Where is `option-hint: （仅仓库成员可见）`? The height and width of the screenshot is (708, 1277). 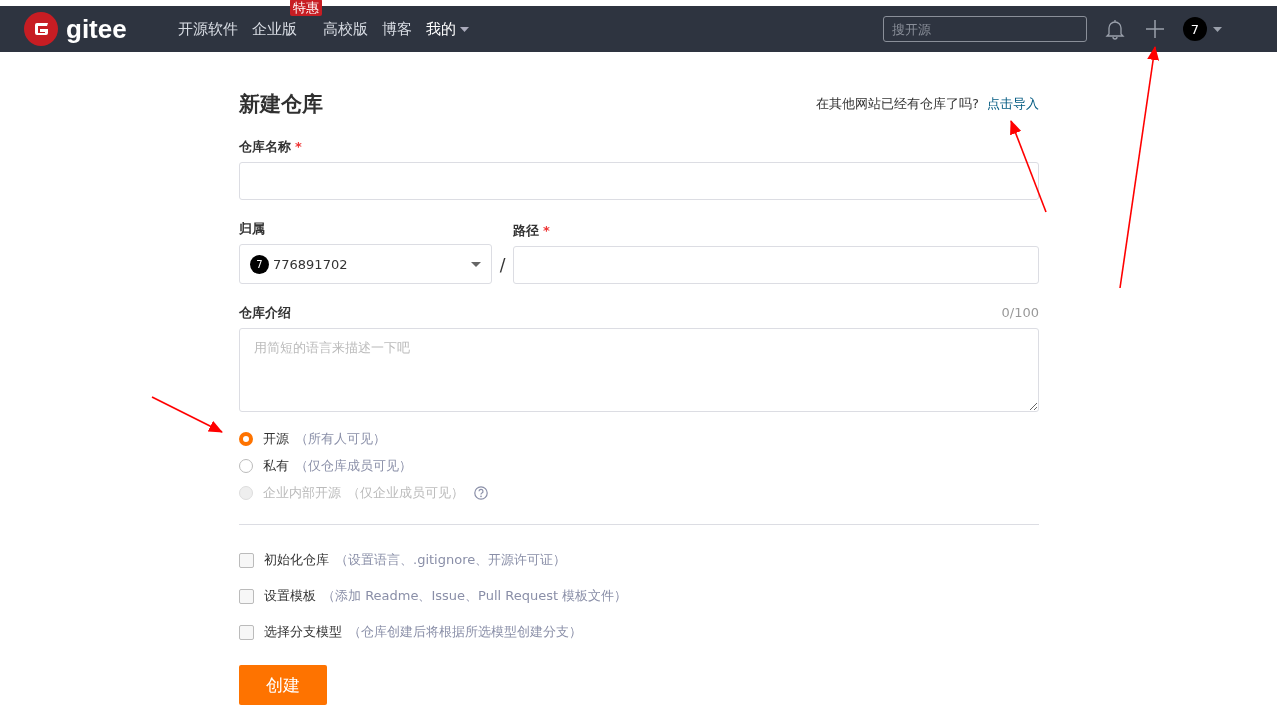
option-hint: （仅仓库成员可见） is located at coordinates (353, 466).